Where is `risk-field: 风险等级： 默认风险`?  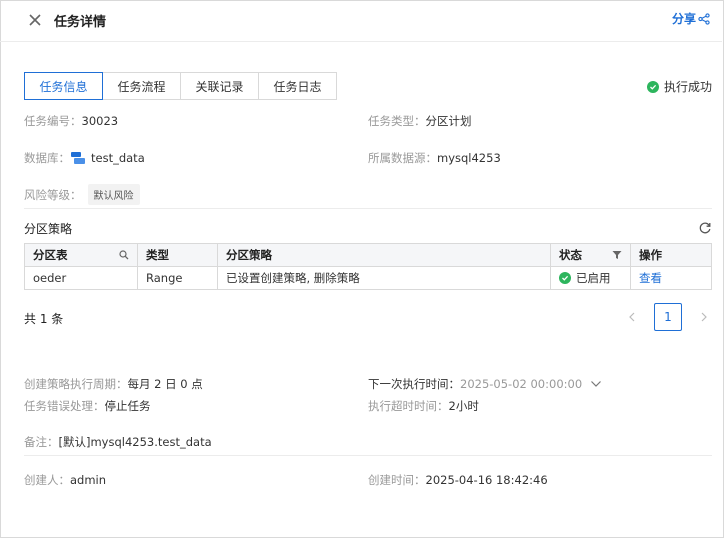 risk-field: 风险等级： 默认风险 is located at coordinates (82, 194).